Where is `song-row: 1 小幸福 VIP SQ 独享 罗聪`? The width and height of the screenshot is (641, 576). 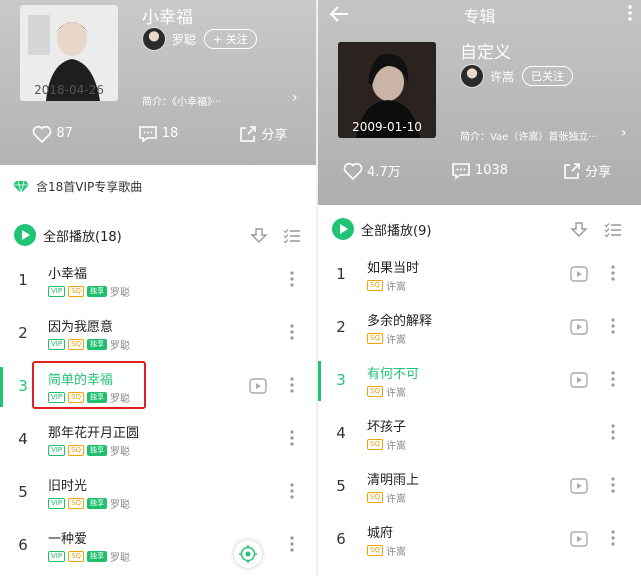 song-row: 1 小幸福 VIP SQ 独享 罗聪 is located at coordinates (158, 281).